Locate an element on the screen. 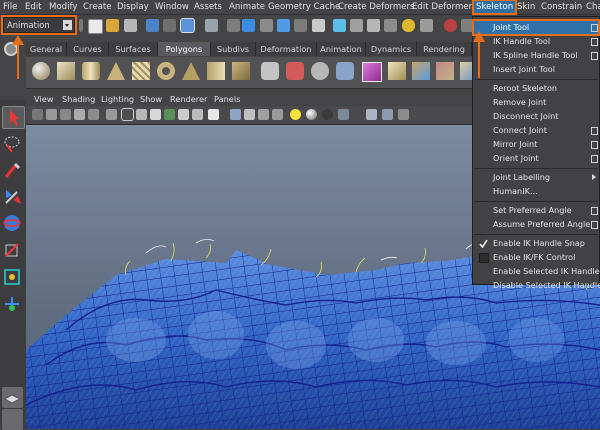 The width and height of the screenshot is (600, 430). tab-subdivs: Subdivs is located at coordinates (233, 49).